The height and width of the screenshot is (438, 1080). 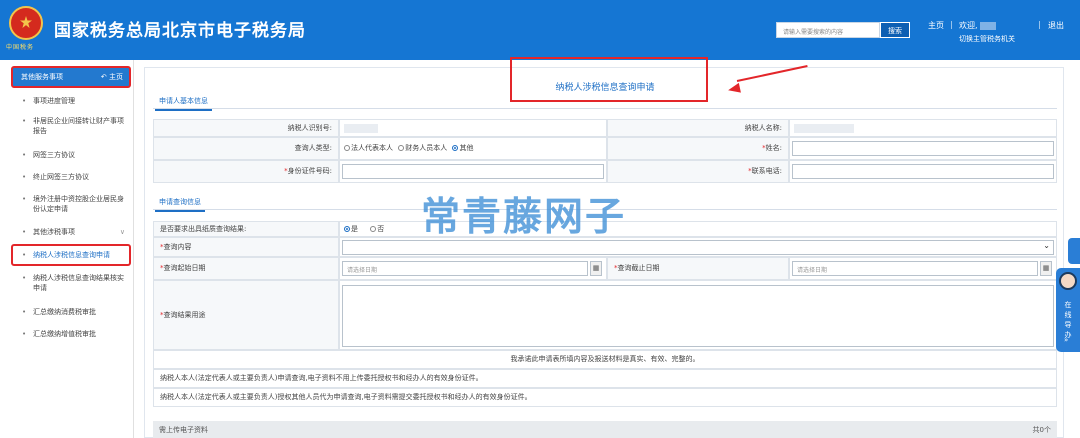 I want to click on double-chevron-icon: », so click(x=1066, y=340).